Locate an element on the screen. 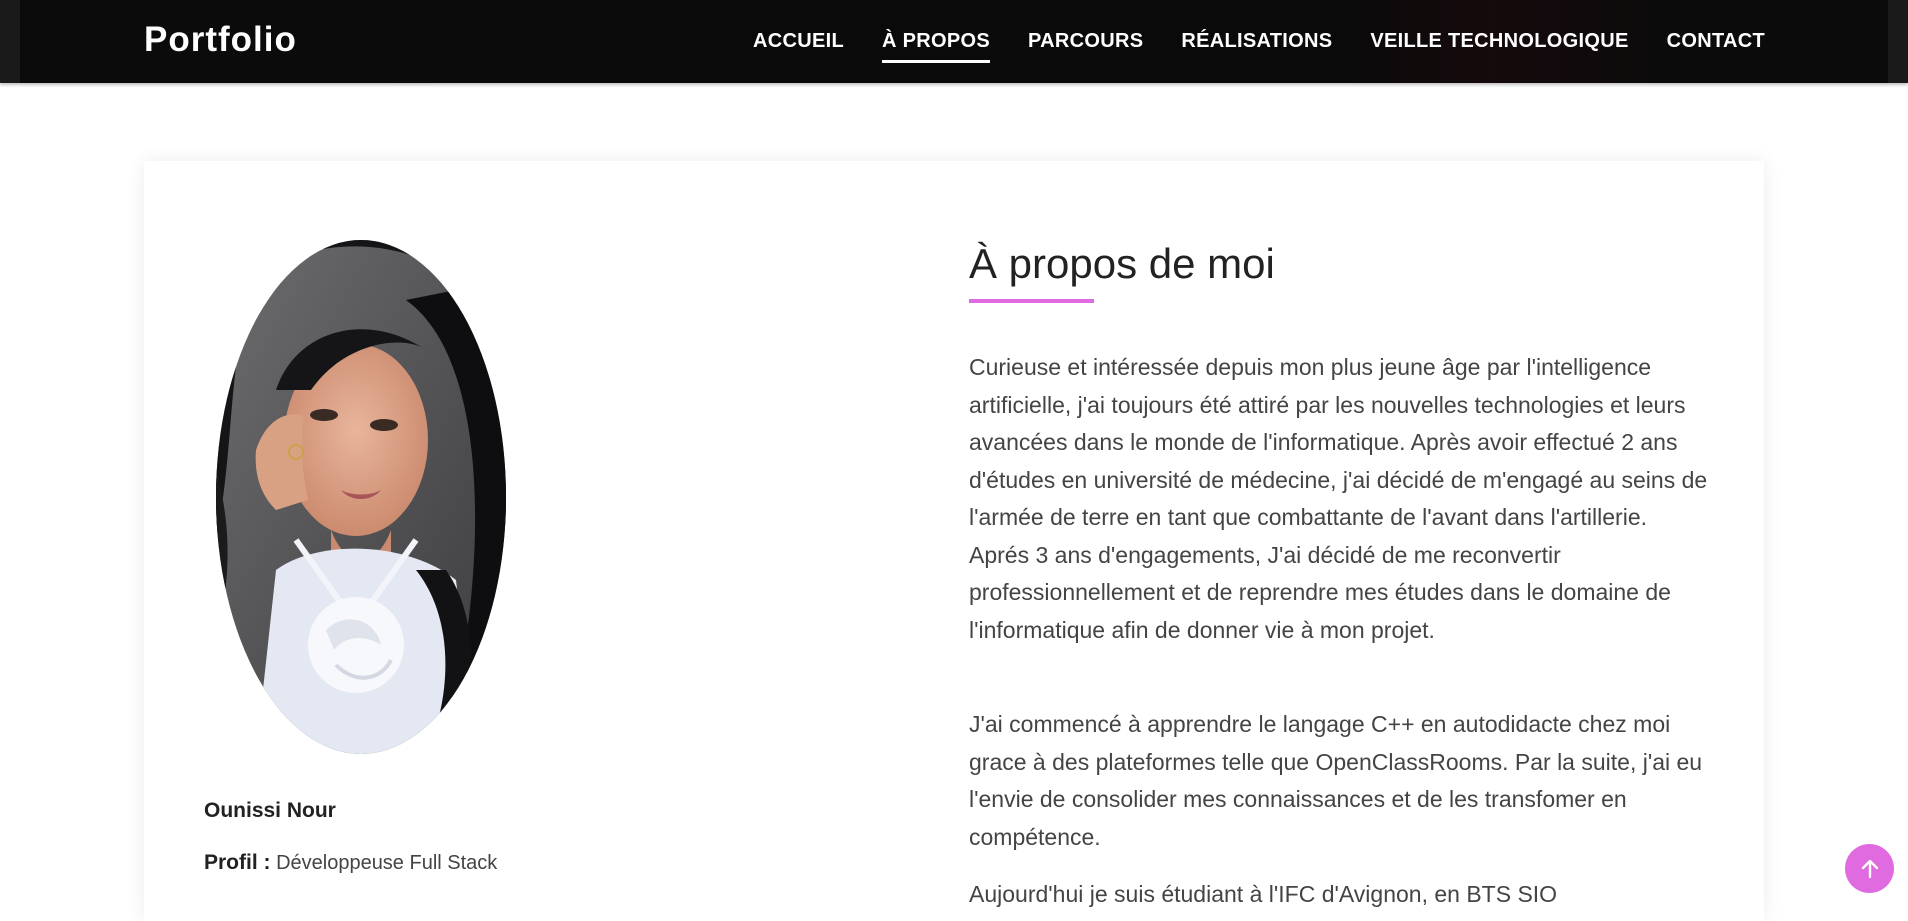  profile-name: Ounissi Nour is located at coordinates (270, 810).